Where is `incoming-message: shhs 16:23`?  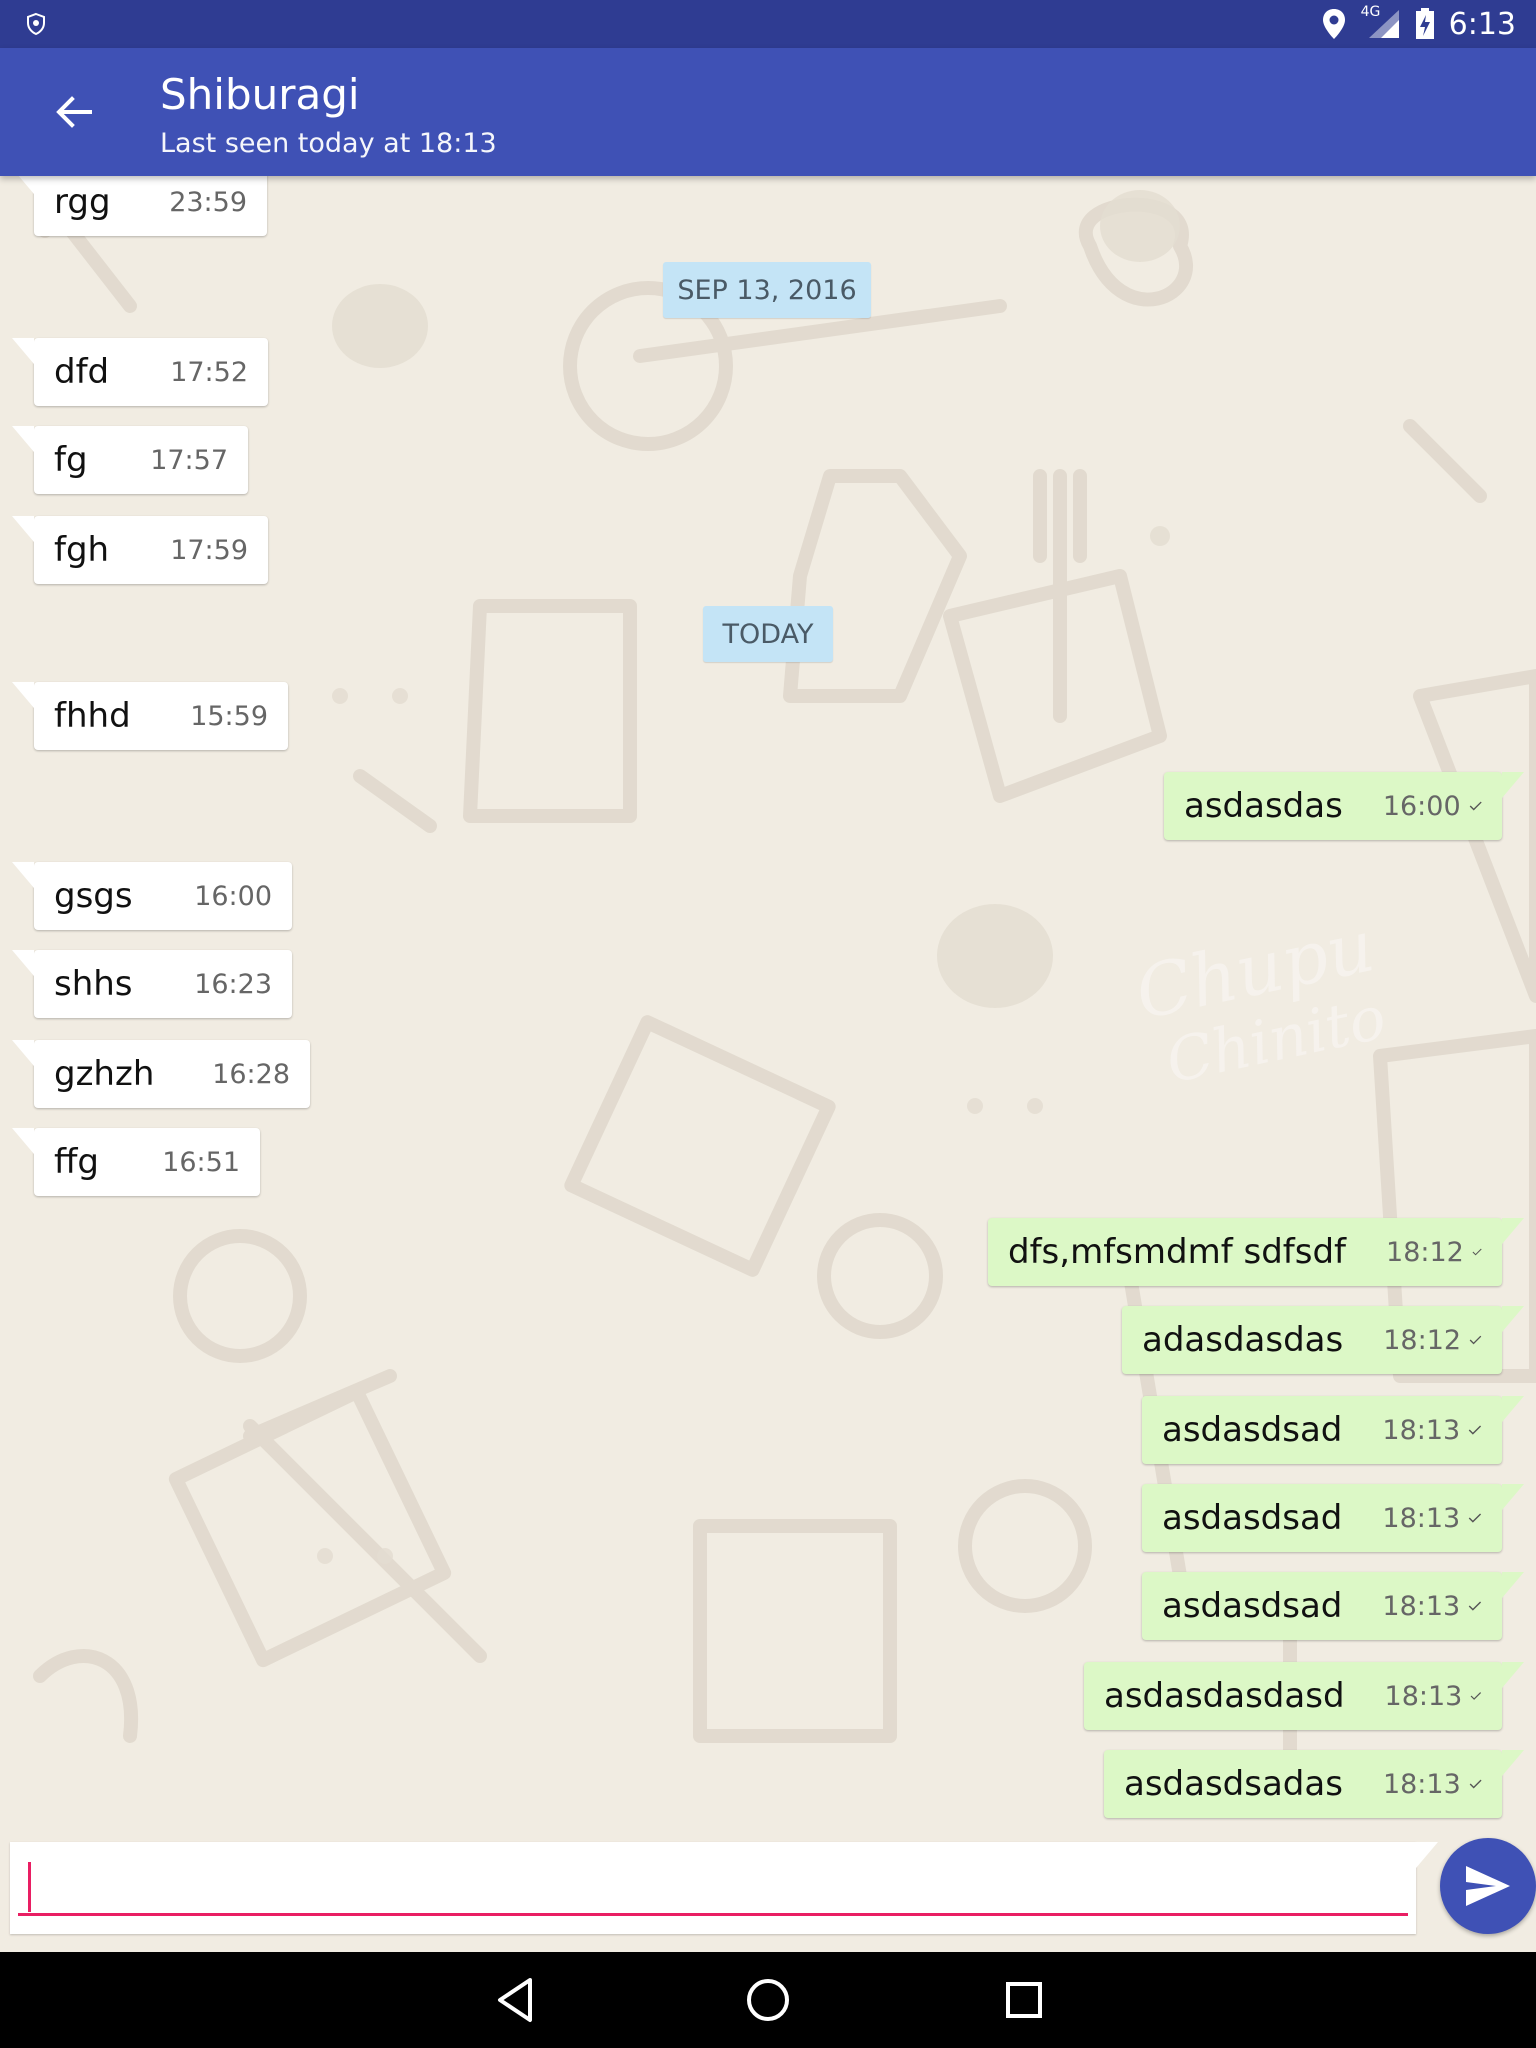
incoming-message: shhs 16:23 is located at coordinates (152, 984).